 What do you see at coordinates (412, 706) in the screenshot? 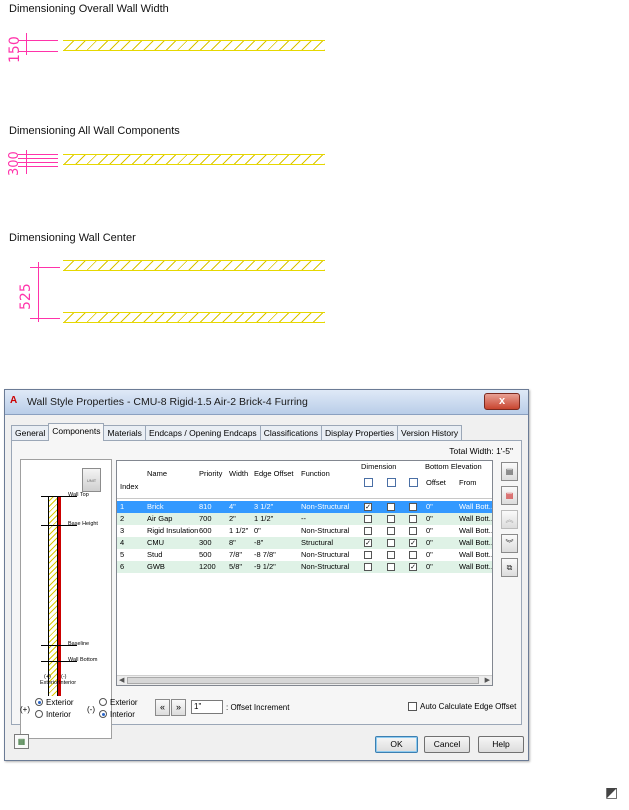
I see `auto-calc-checkbox` at bounding box center [412, 706].